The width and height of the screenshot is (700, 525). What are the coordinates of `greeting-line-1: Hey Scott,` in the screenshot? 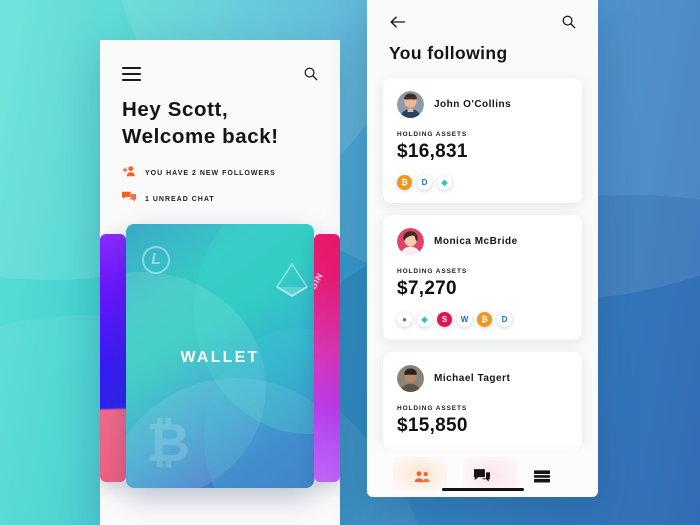 It's located at (175, 109).